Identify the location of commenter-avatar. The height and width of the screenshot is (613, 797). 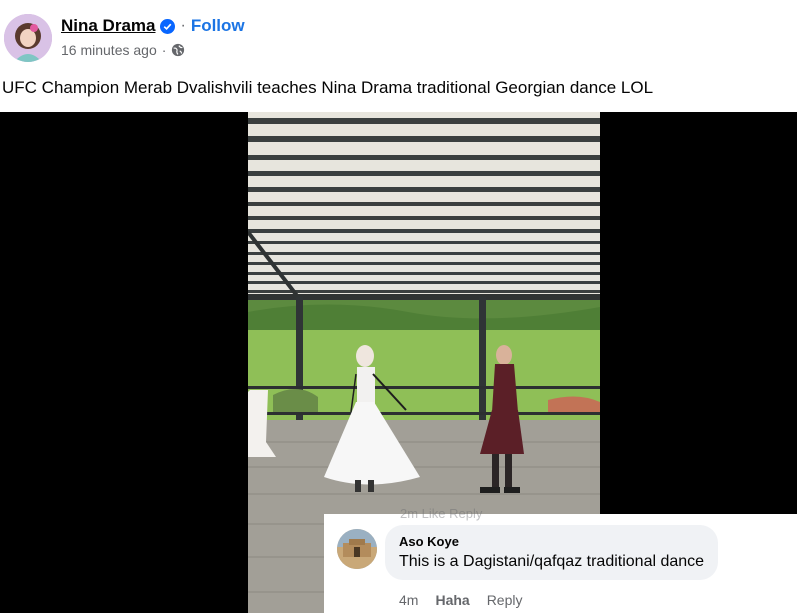
(357, 549).